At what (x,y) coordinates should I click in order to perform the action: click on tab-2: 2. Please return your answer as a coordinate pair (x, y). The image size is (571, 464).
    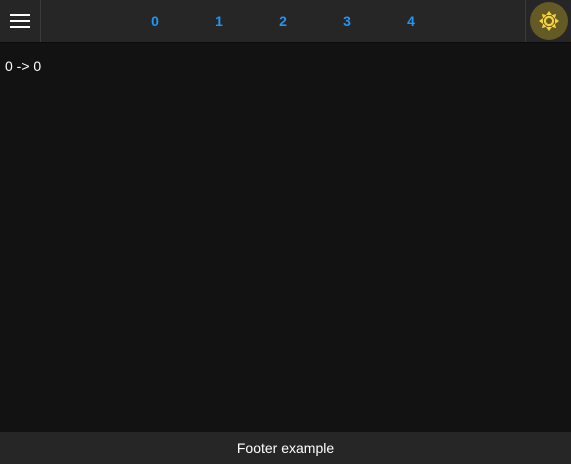
    Looking at the image, I should click on (283, 21).